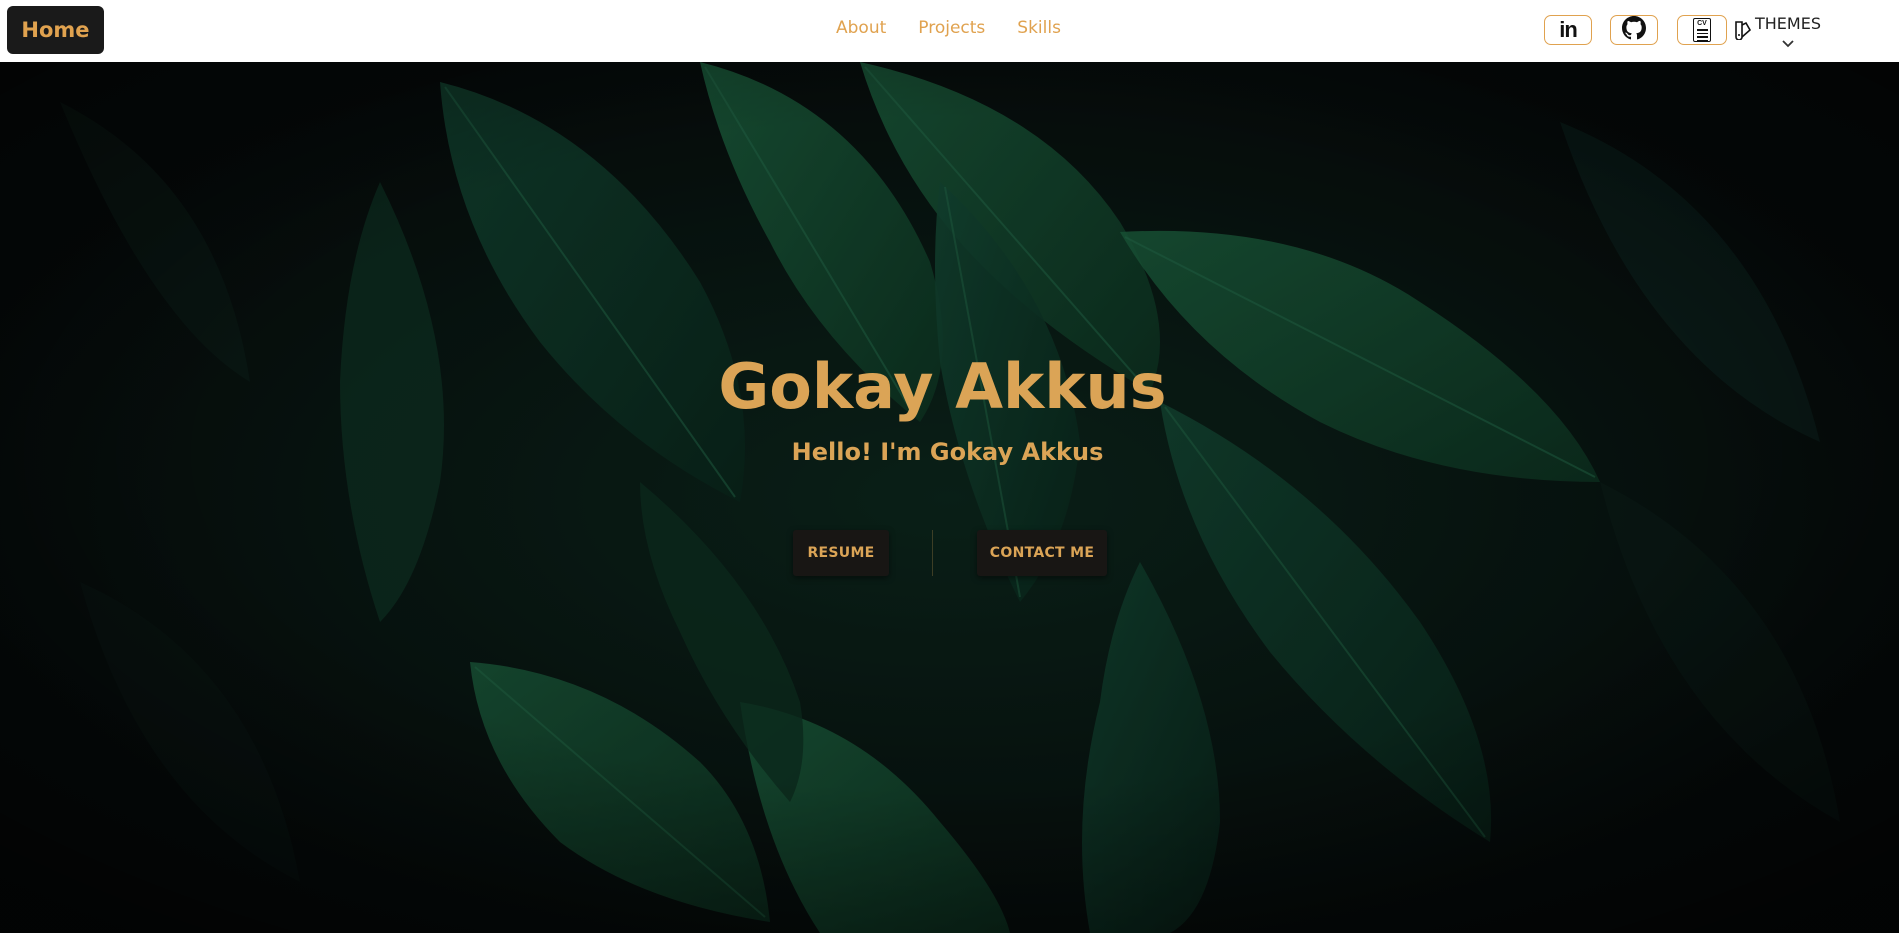 This screenshot has width=1899, height=933. What do you see at coordinates (1042, 553) in the screenshot?
I see `contact-me-button: CONTACT ME` at bounding box center [1042, 553].